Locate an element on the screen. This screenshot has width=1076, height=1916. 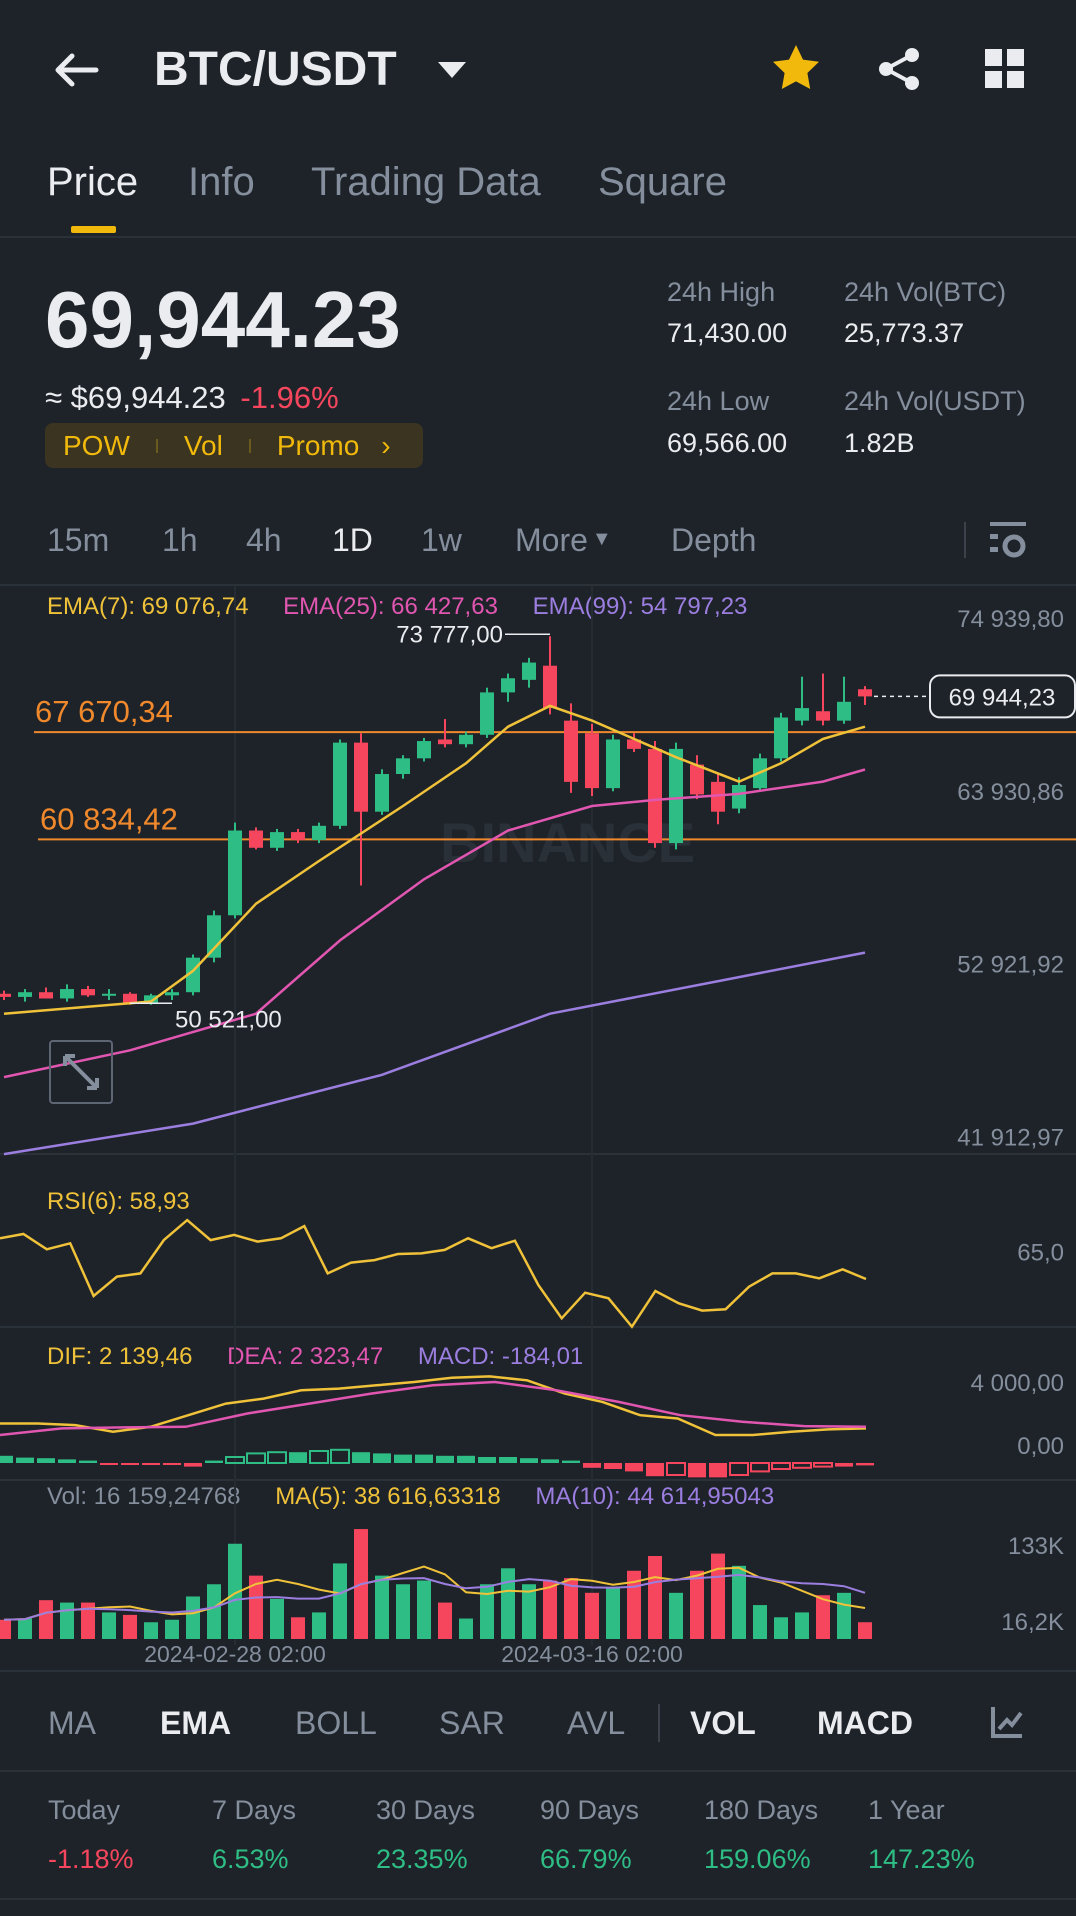
performance-value: 147.23% is located at coordinates (921, 1859).